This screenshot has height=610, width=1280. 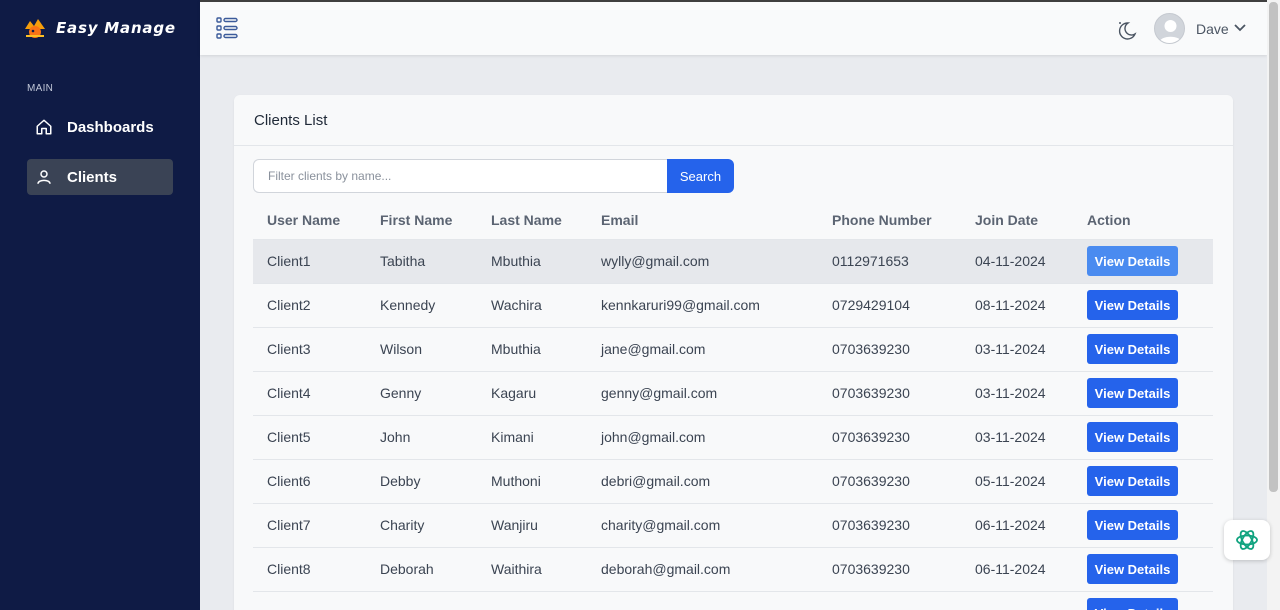 I want to click on brand-logo-icon, so click(x=35, y=28).